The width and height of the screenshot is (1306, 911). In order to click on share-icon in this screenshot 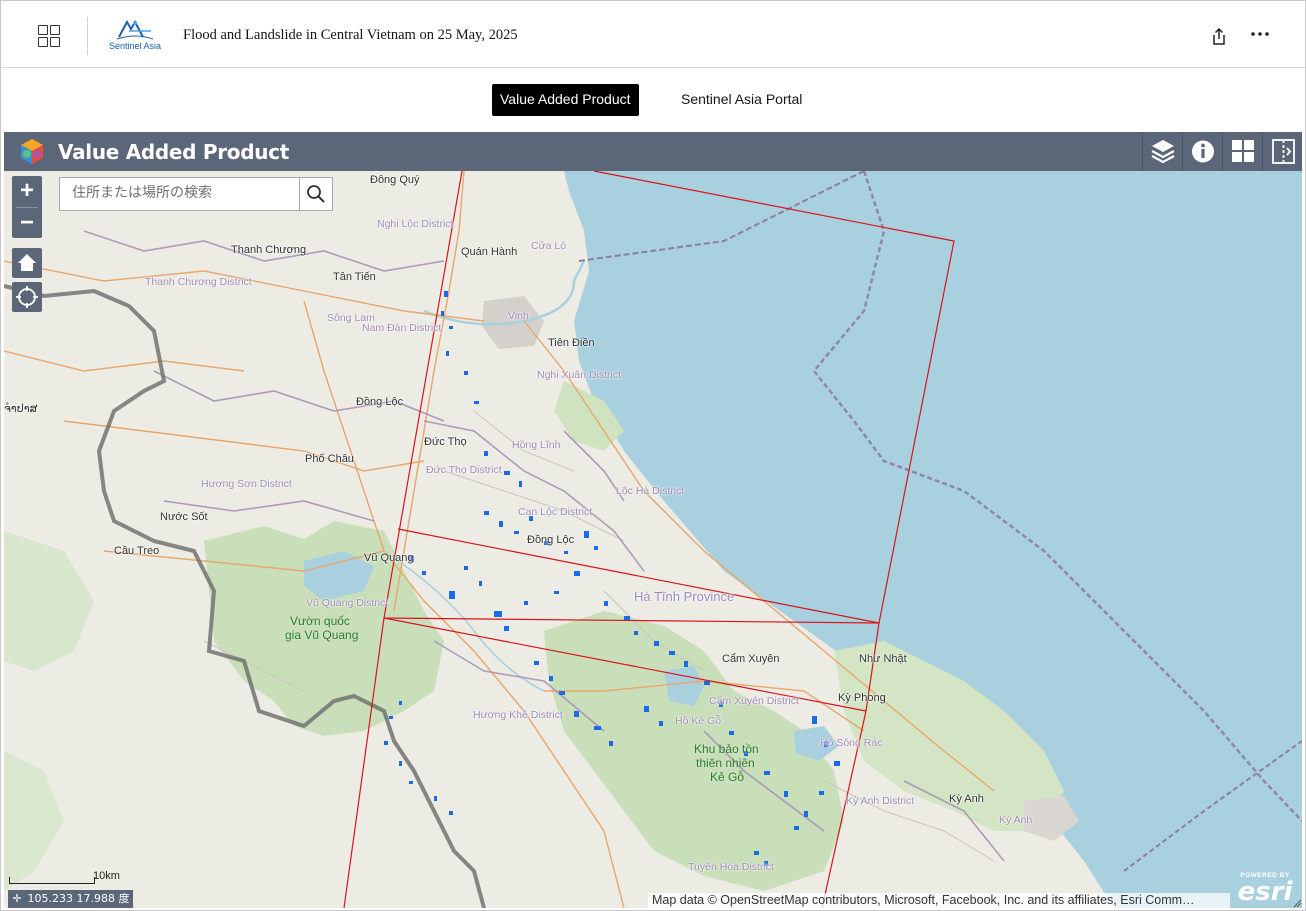, I will do `click(1219, 37)`.